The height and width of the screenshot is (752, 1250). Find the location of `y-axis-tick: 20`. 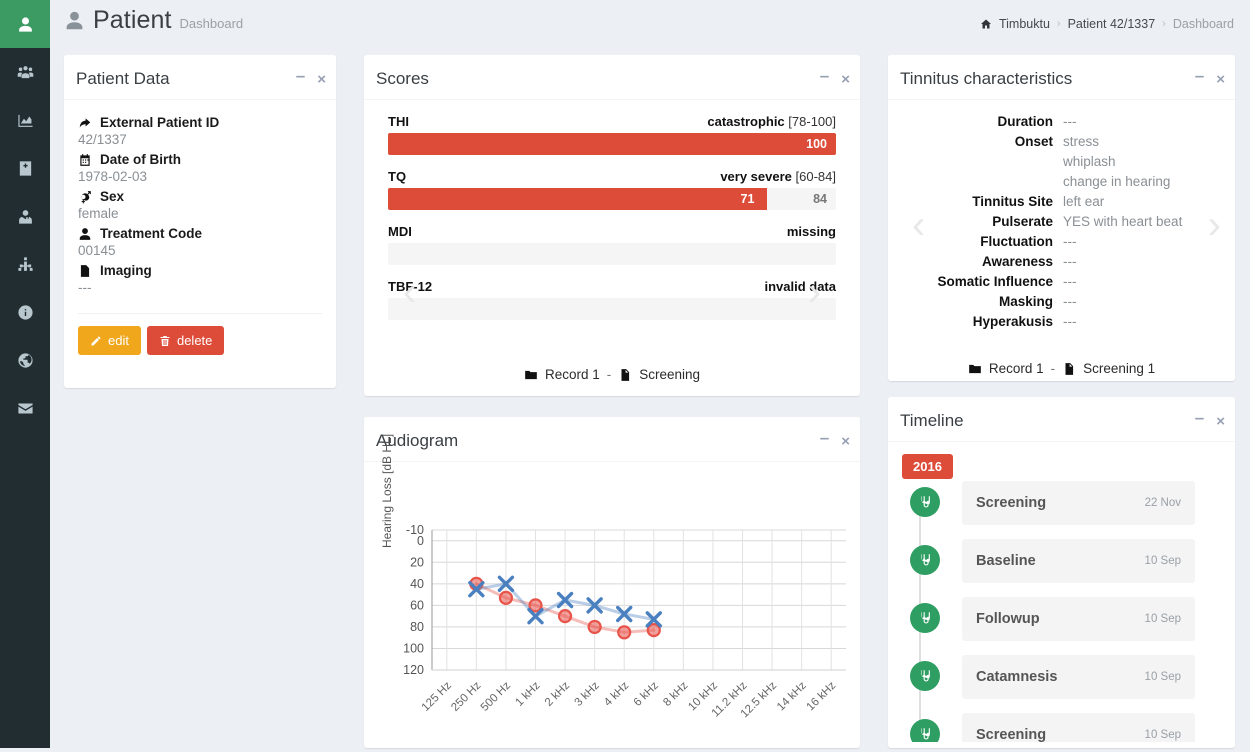

y-axis-tick: 20 is located at coordinates (417, 562).